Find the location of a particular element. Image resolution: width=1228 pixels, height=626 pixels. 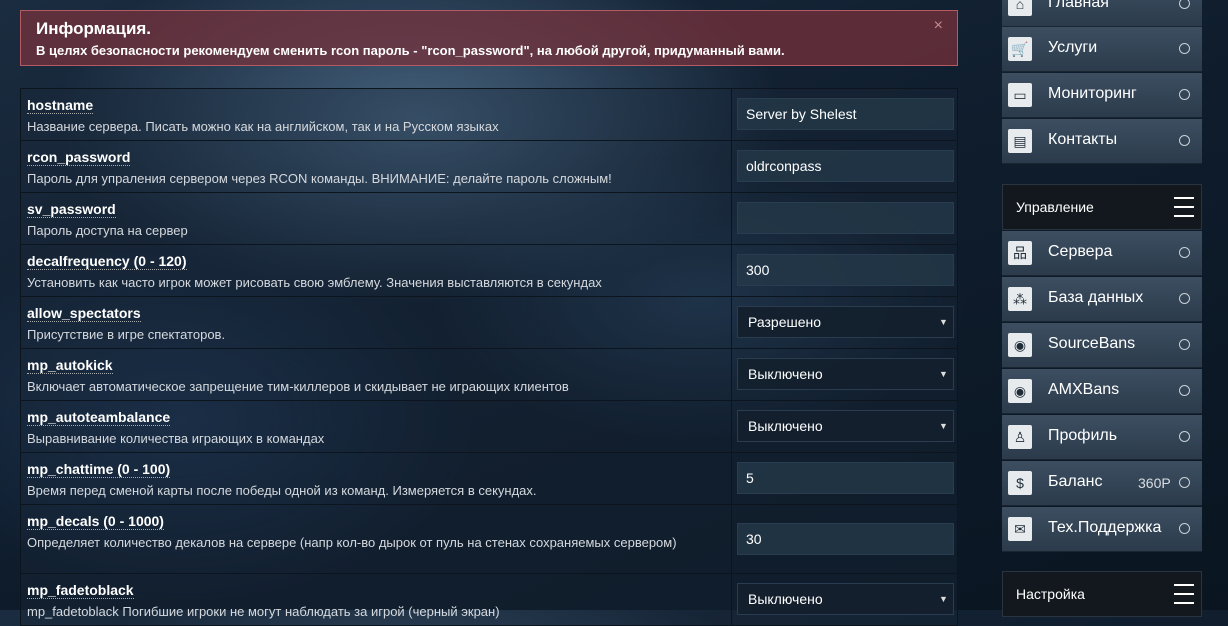

amxbans-icon: ◉ is located at coordinates (1020, 391).